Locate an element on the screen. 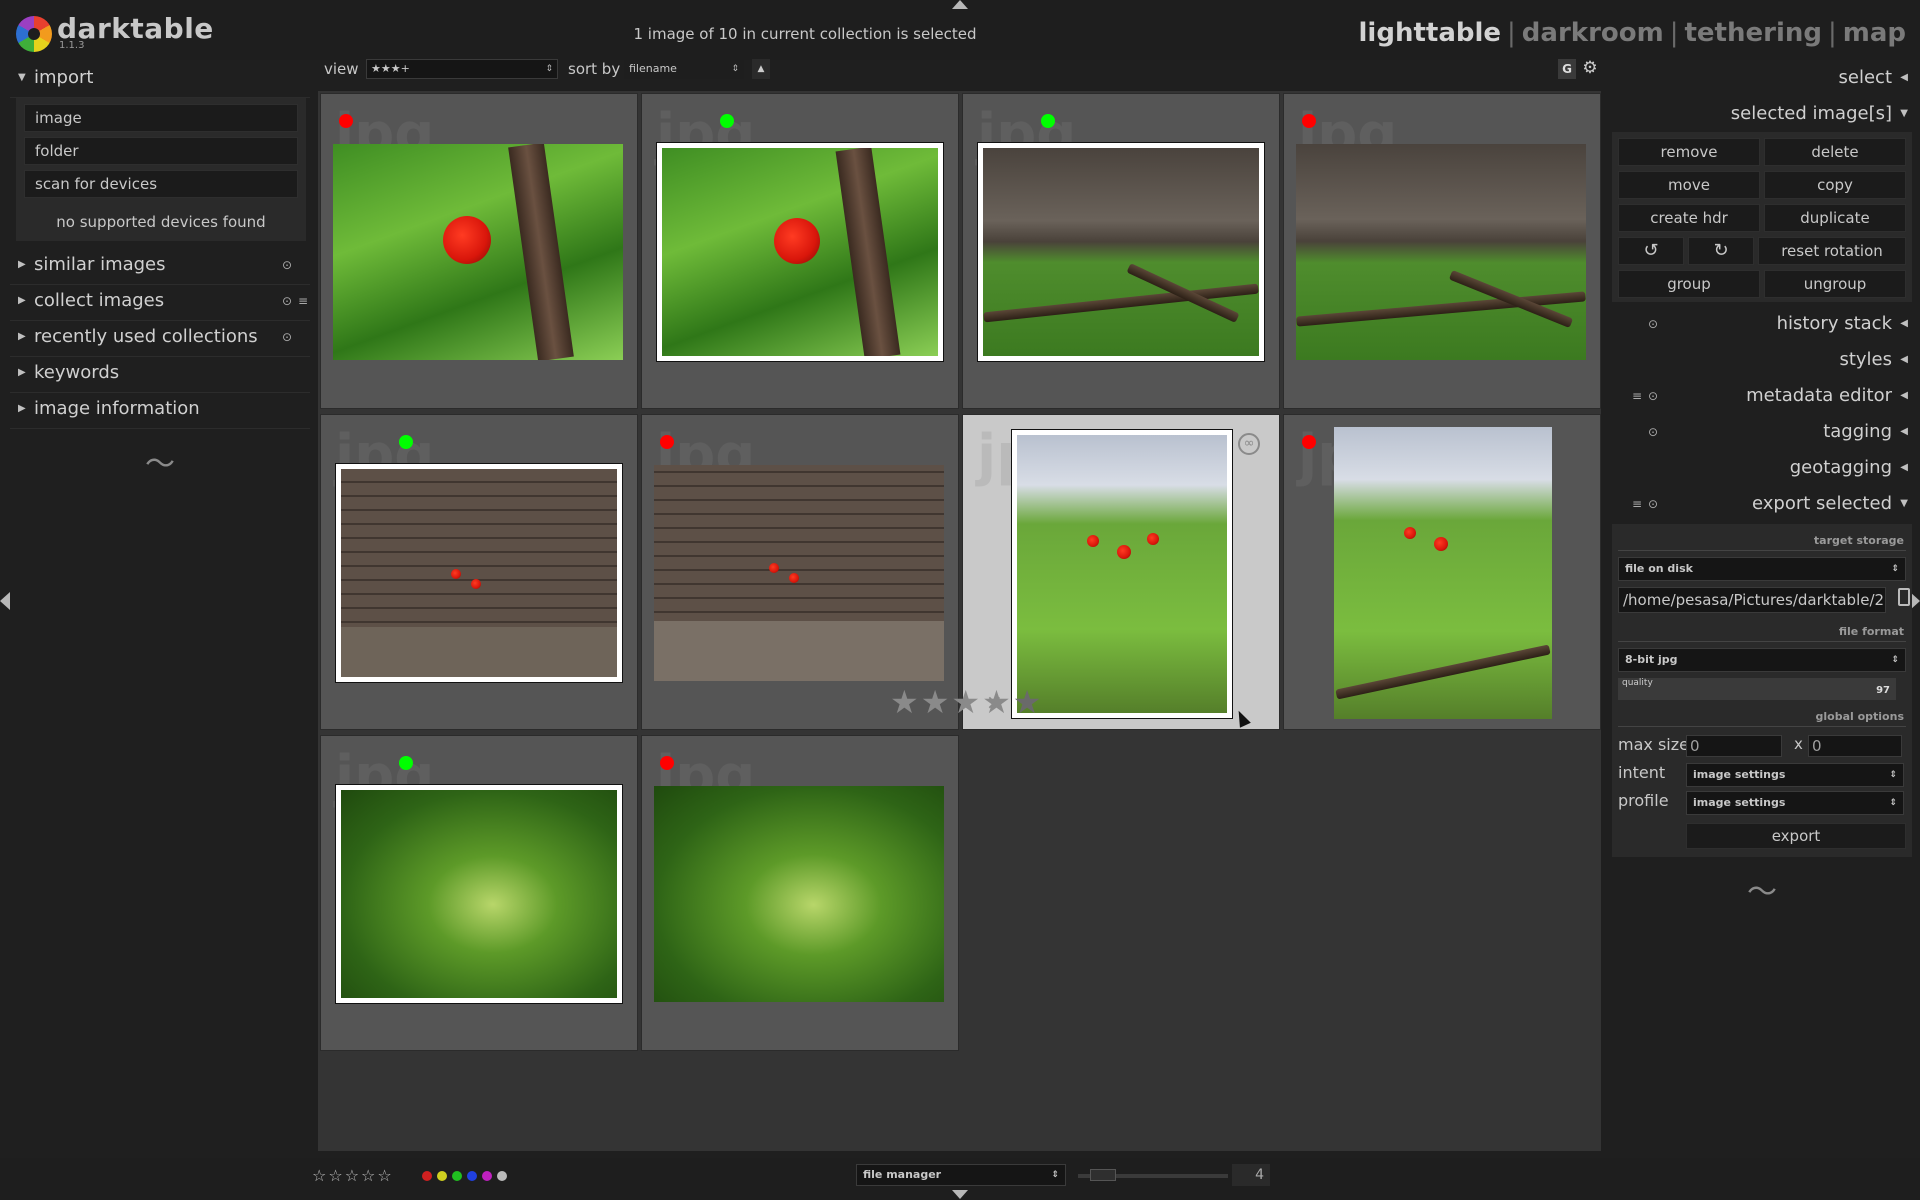 The width and height of the screenshot is (1920, 1200). scan-devices-button: scan for devices is located at coordinates (161, 184).